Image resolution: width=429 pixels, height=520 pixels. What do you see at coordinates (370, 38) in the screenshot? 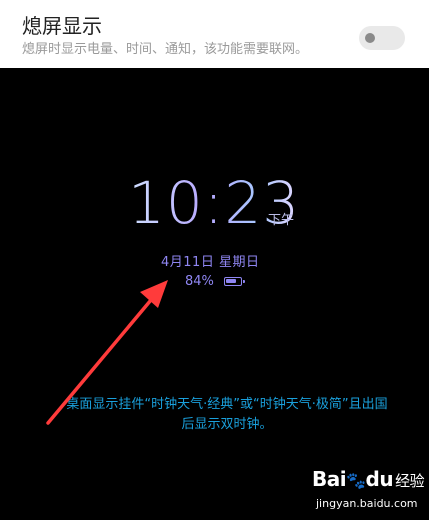
I see `toggle-knob` at bounding box center [370, 38].